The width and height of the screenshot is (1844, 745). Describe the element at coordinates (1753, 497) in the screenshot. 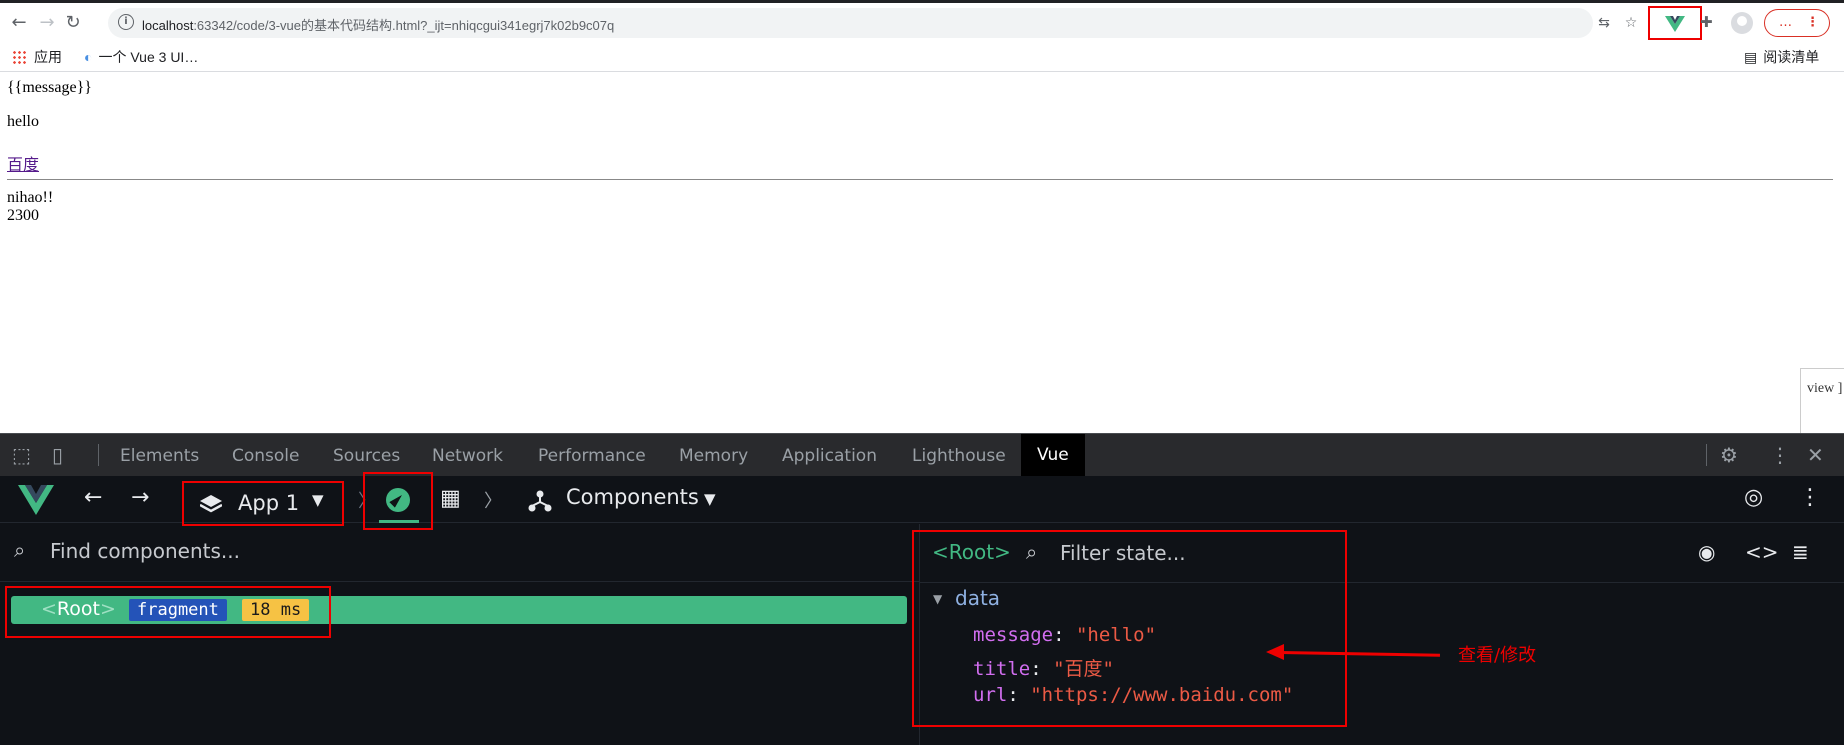

I see `target-icon: ◎` at that location.